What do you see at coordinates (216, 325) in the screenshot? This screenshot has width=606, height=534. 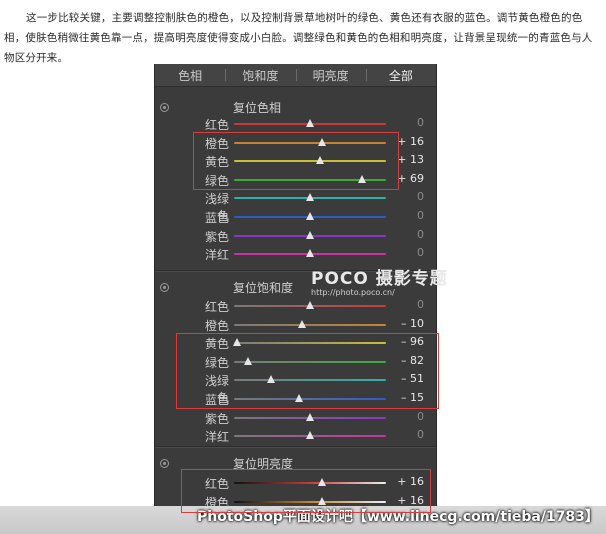 I see `slider-label: 橙色` at bounding box center [216, 325].